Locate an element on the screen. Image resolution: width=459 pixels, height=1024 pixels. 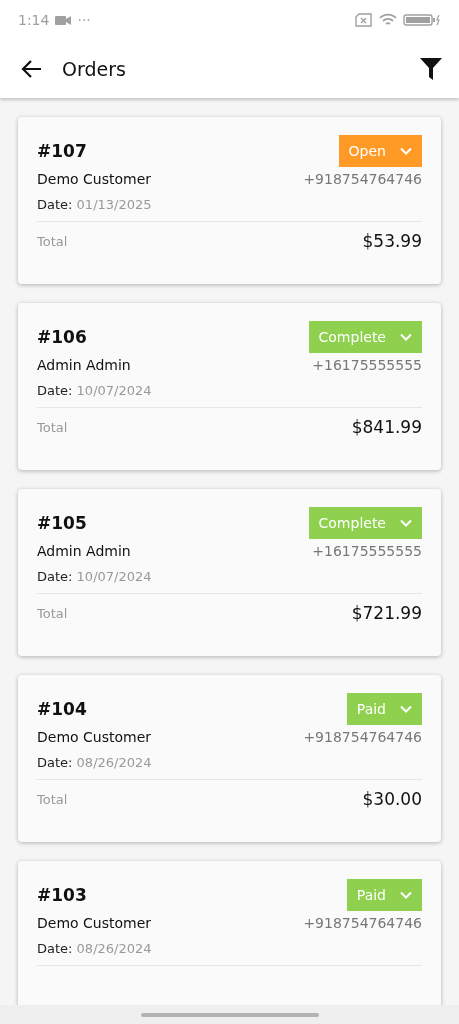
order-number: #106 is located at coordinates (62, 337).